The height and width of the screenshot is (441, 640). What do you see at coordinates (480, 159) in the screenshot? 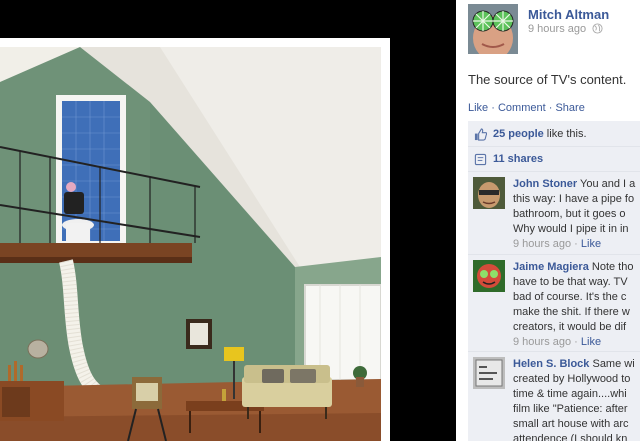
I see `share-icon` at bounding box center [480, 159].